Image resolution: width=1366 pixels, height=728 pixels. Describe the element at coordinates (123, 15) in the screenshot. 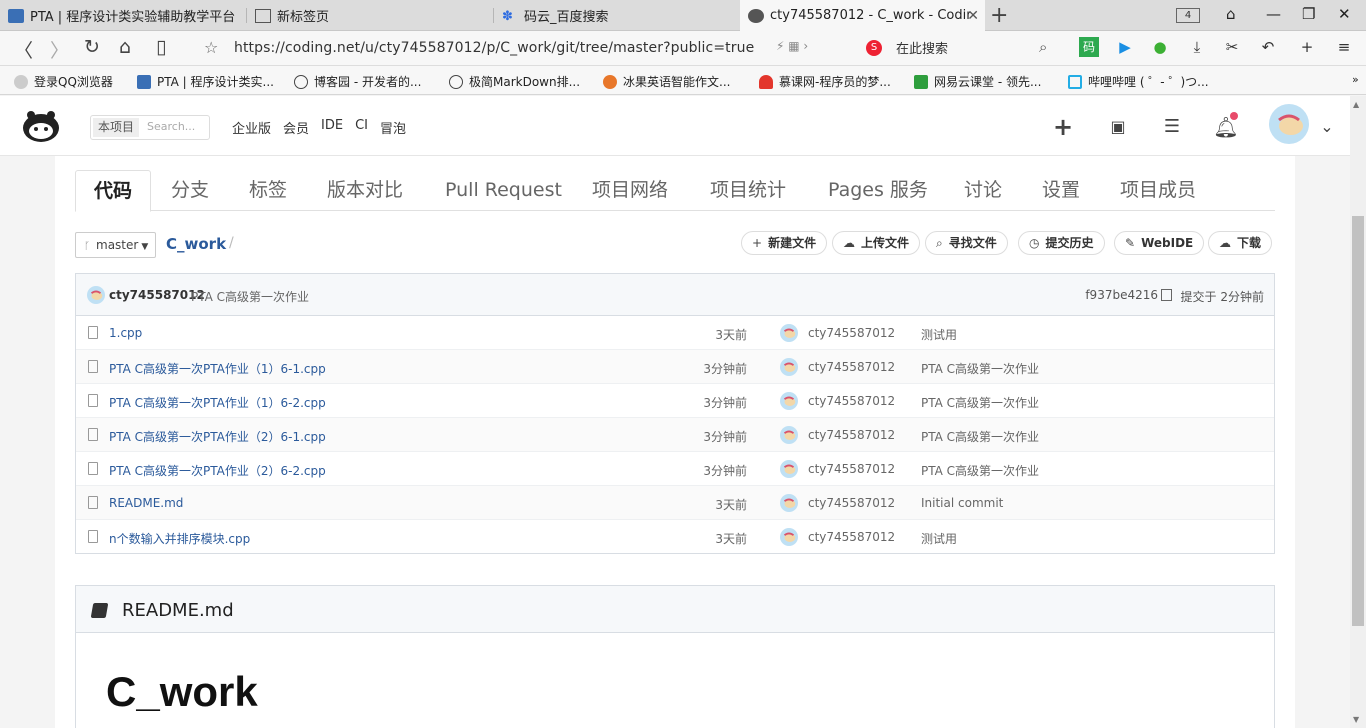

I see `browser-tab-pta: PTA | 程序设计类实验辅助教学平台` at that location.